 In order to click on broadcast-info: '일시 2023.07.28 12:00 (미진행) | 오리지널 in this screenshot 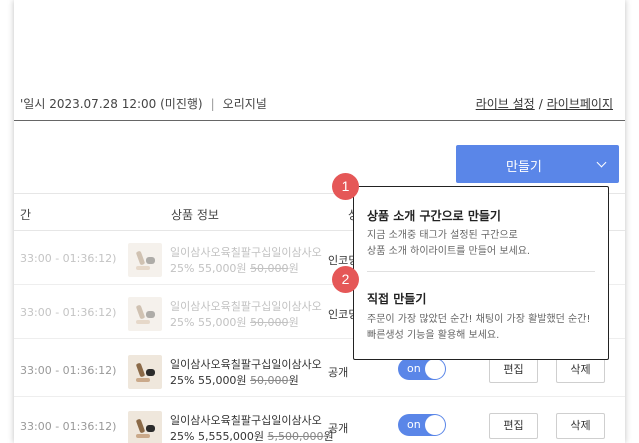, I will do `click(143, 103)`.